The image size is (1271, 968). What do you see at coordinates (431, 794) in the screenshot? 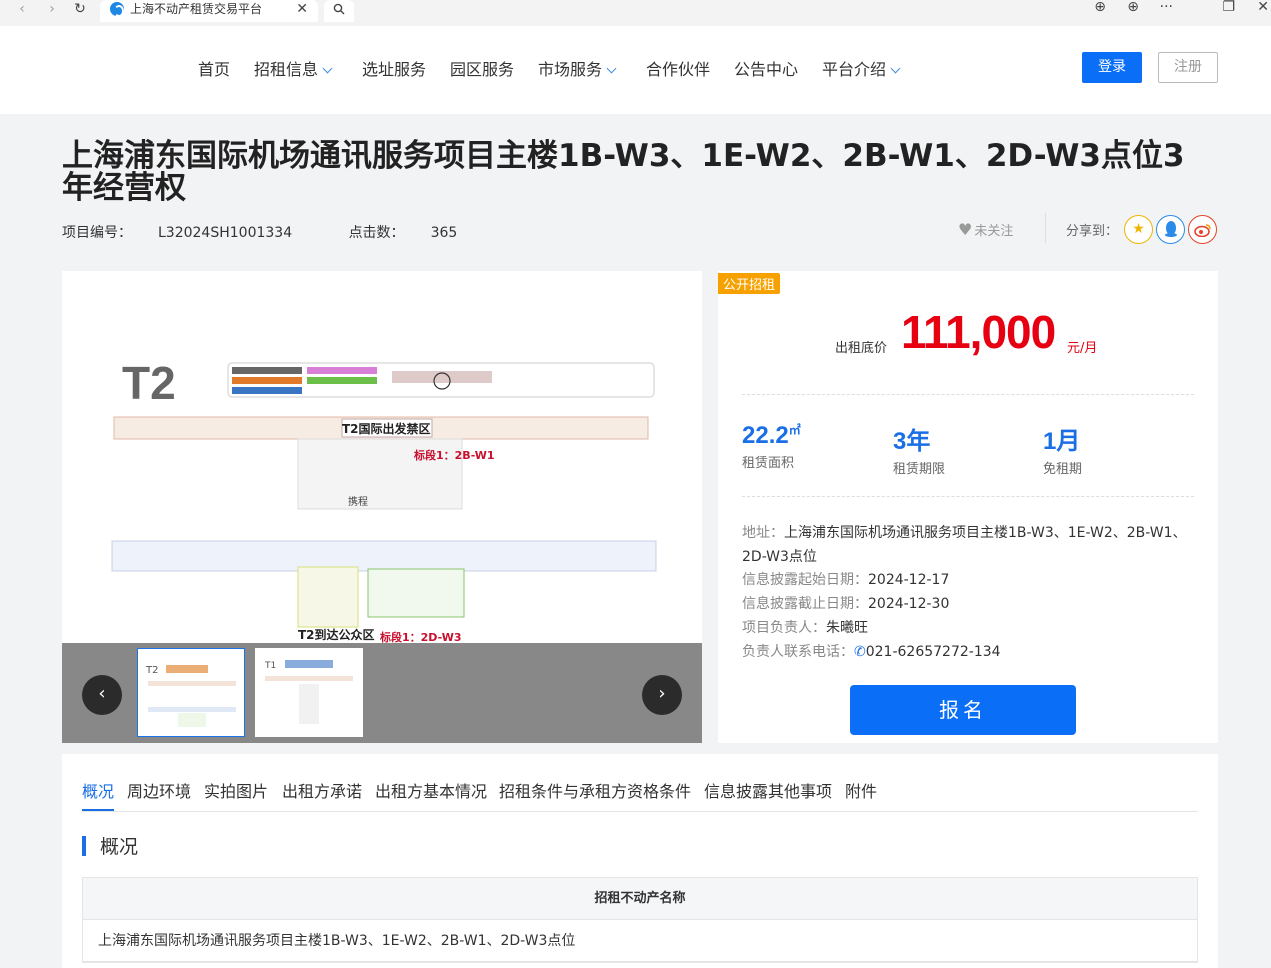
I see `tab-lessor-info: 出租方基本情况` at bounding box center [431, 794].